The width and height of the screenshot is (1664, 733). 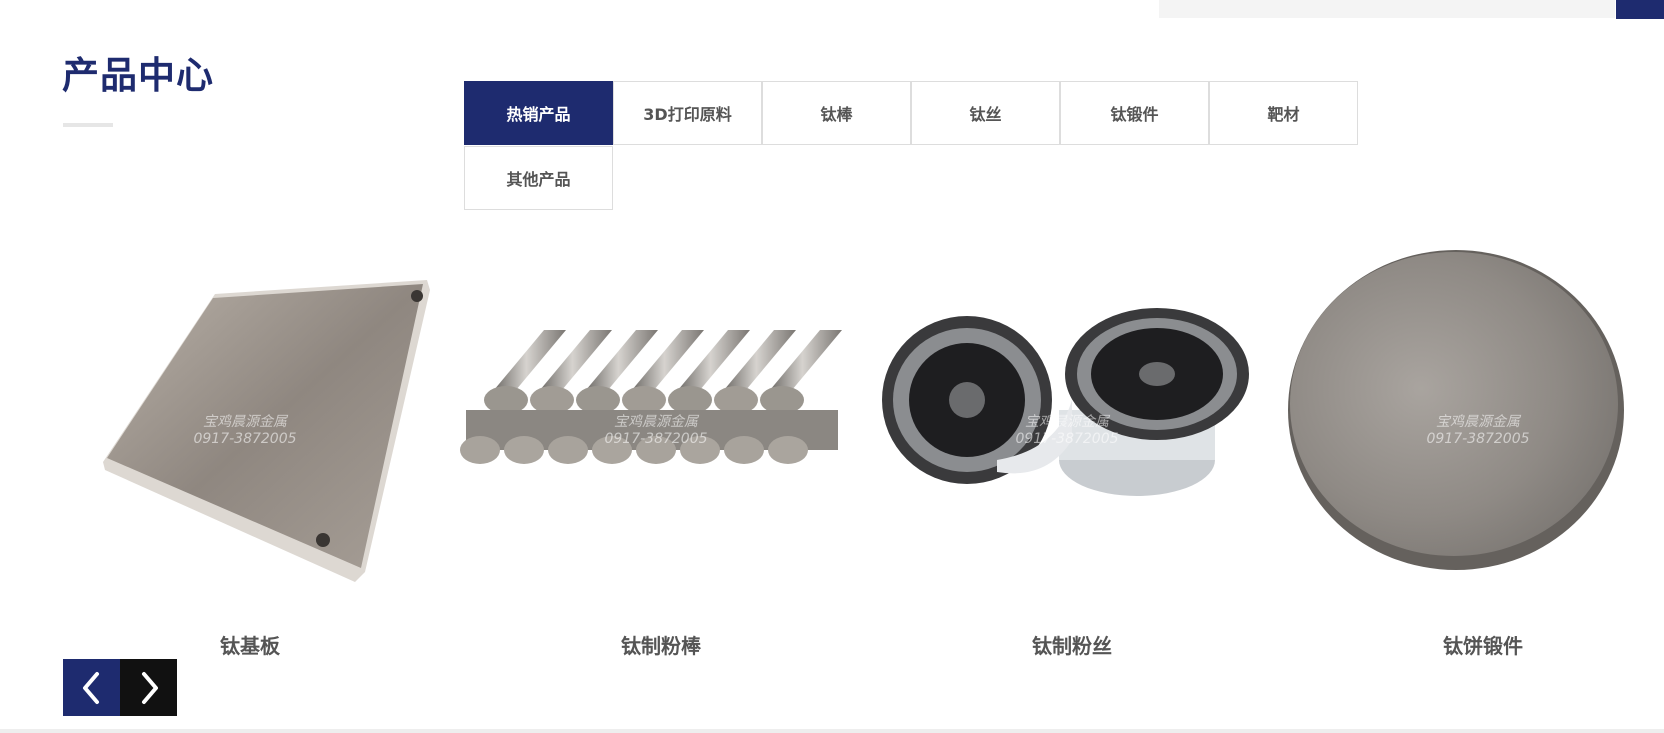 What do you see at coordinates (687, 113) in the screenshot?
I see `tab-3d-printing-materials: 3D打印原料` at bounding box center [687, 113].